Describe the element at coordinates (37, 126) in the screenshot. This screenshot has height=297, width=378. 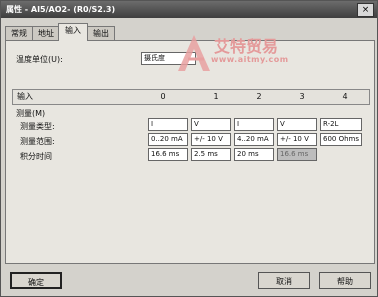
I see `measurement-type-label: 测量类型:` at that location.